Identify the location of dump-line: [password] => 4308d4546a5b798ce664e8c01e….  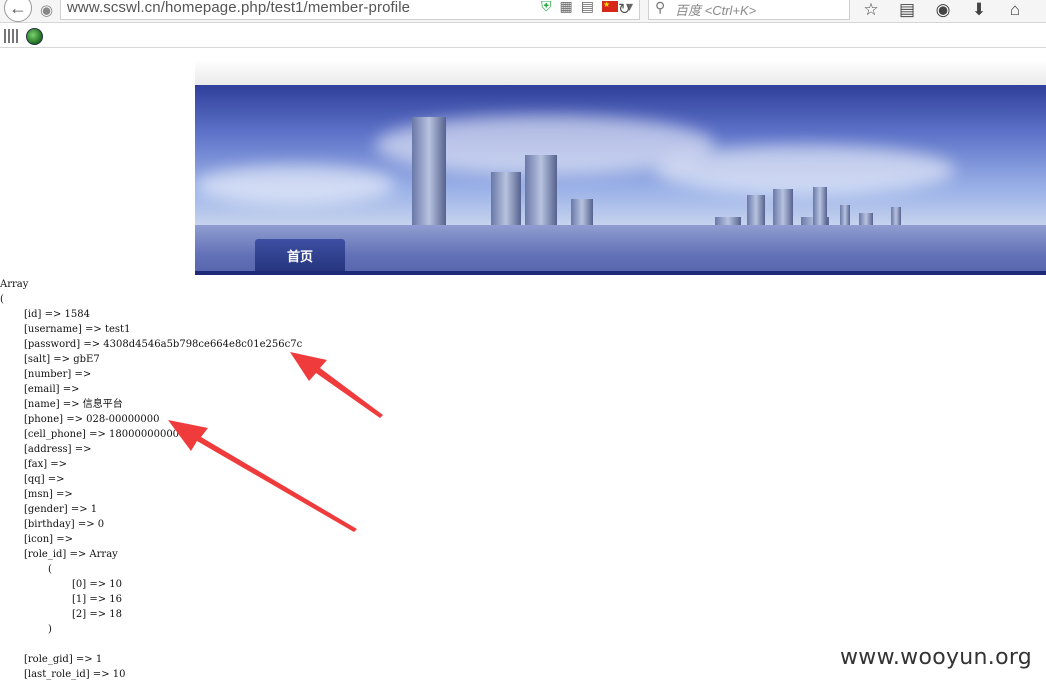
(163, 344).